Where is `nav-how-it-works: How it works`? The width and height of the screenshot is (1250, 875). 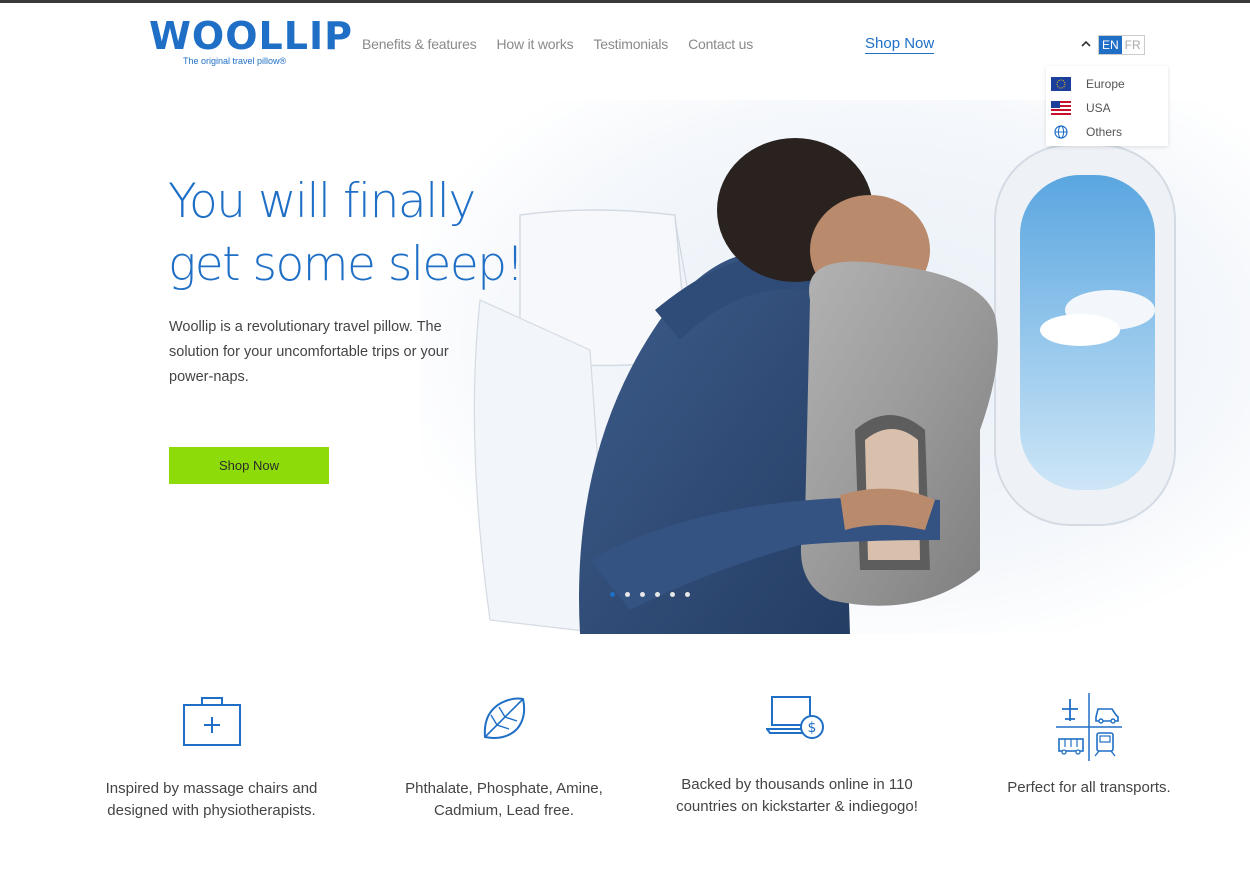 nav-how-it-works: How it works is located at coordinates (535, 44).